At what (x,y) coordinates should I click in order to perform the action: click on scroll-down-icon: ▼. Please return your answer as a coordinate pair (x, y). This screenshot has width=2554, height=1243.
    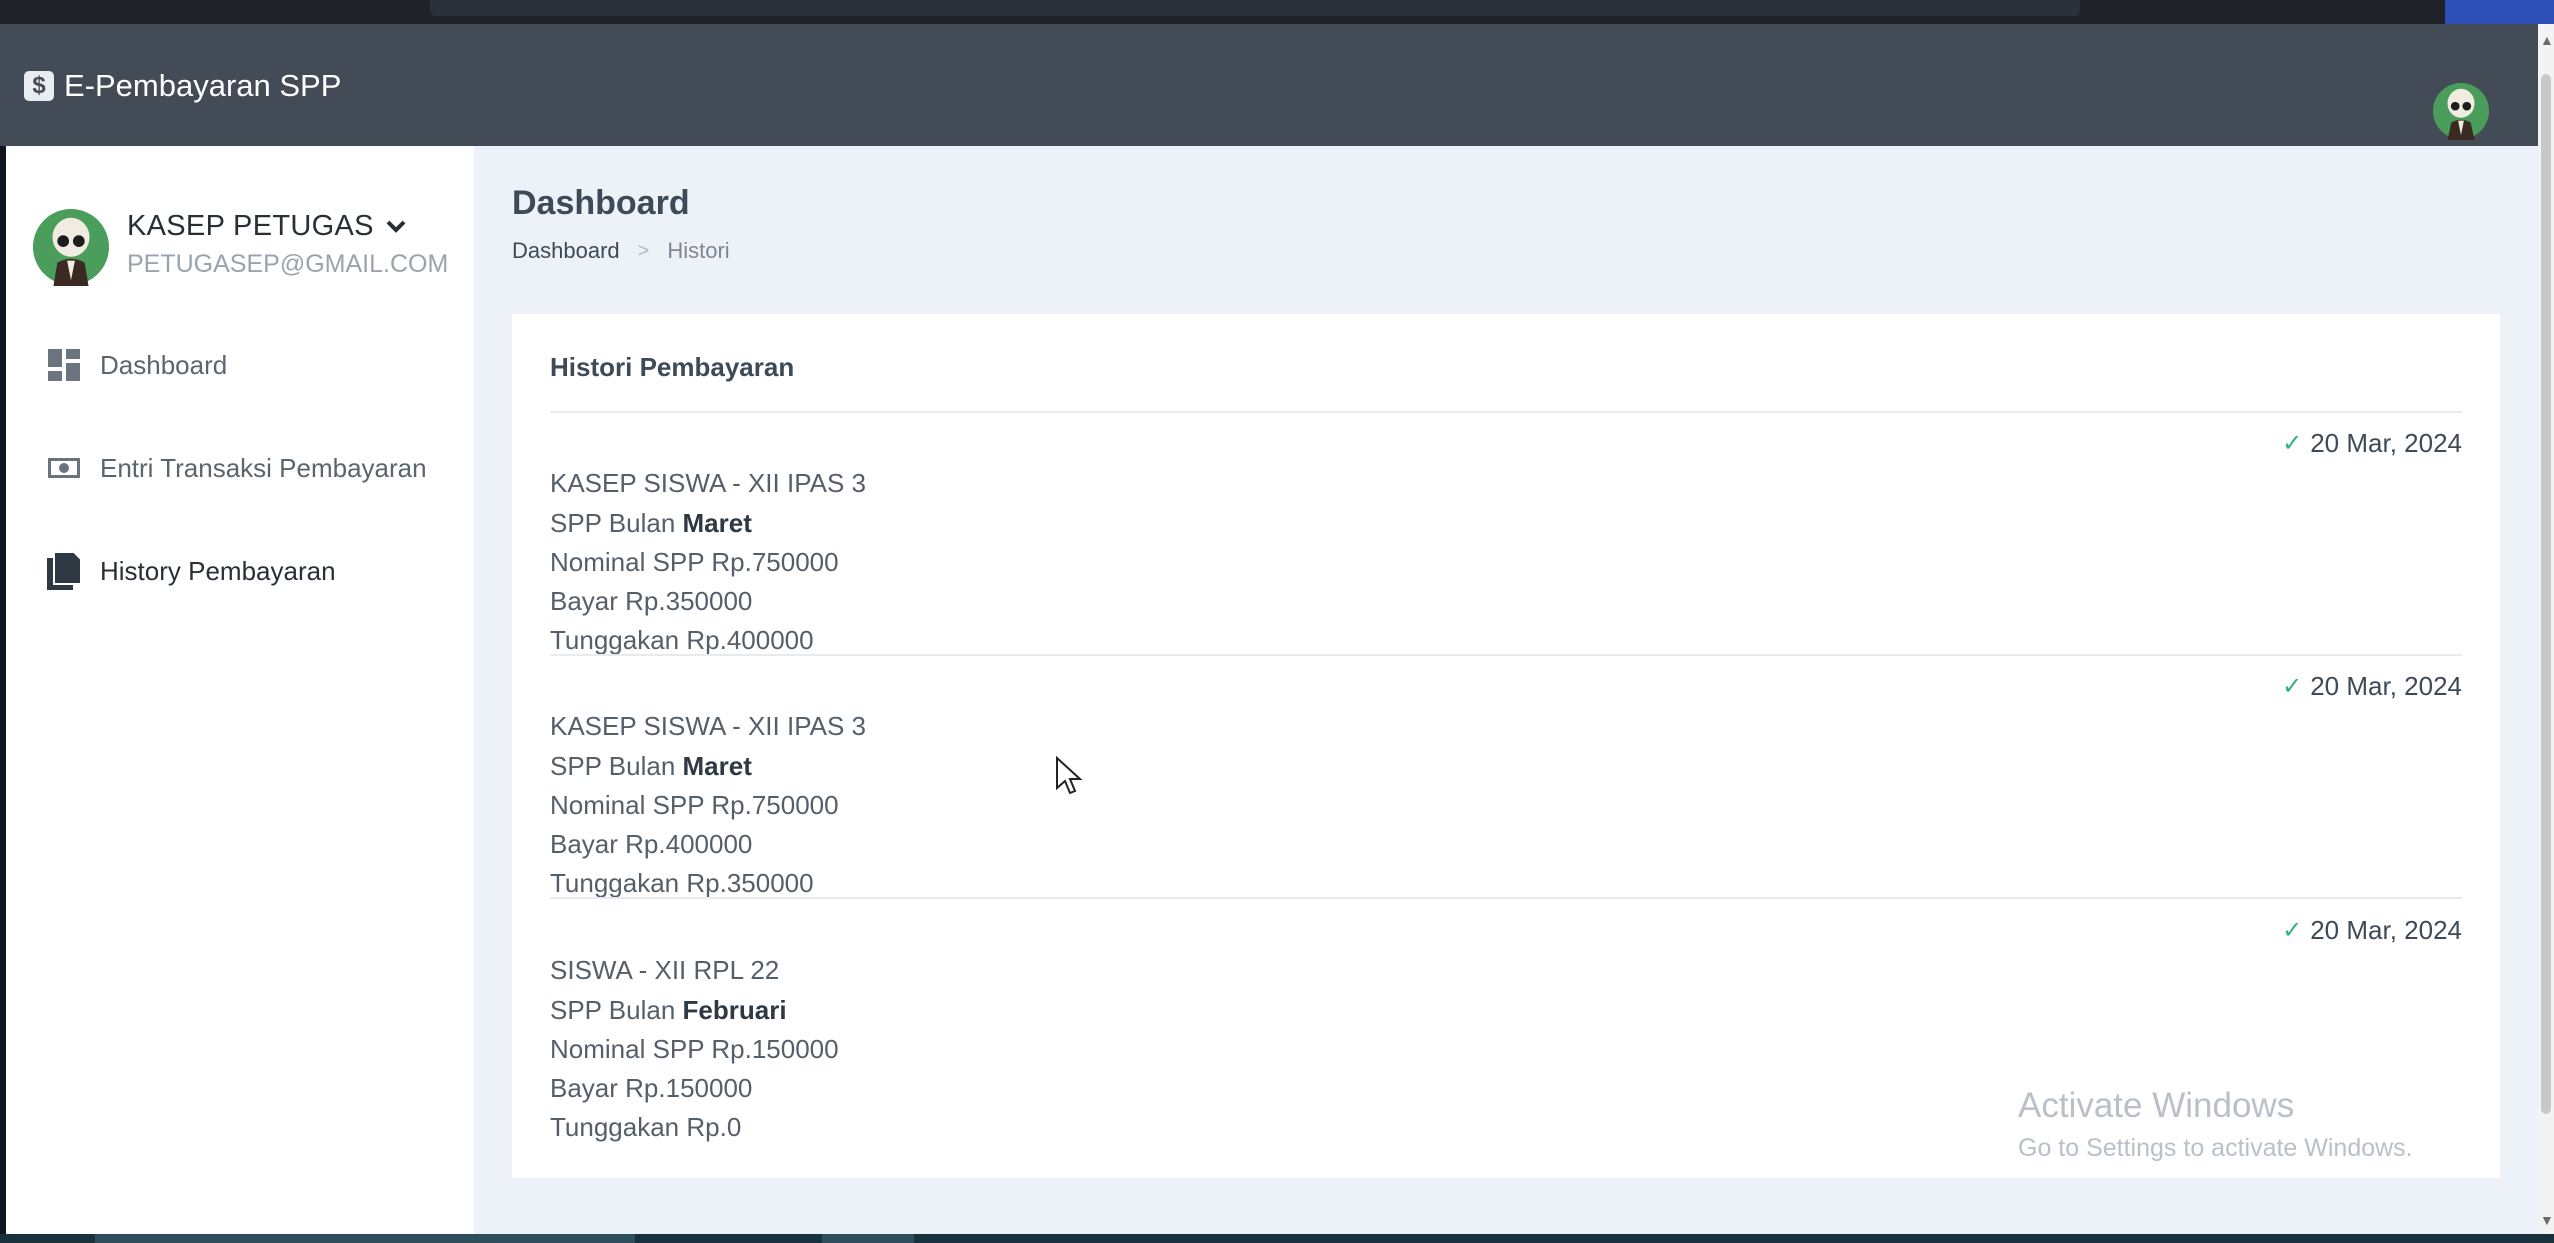
    Looking at the image, I should click on (2547, 1220).